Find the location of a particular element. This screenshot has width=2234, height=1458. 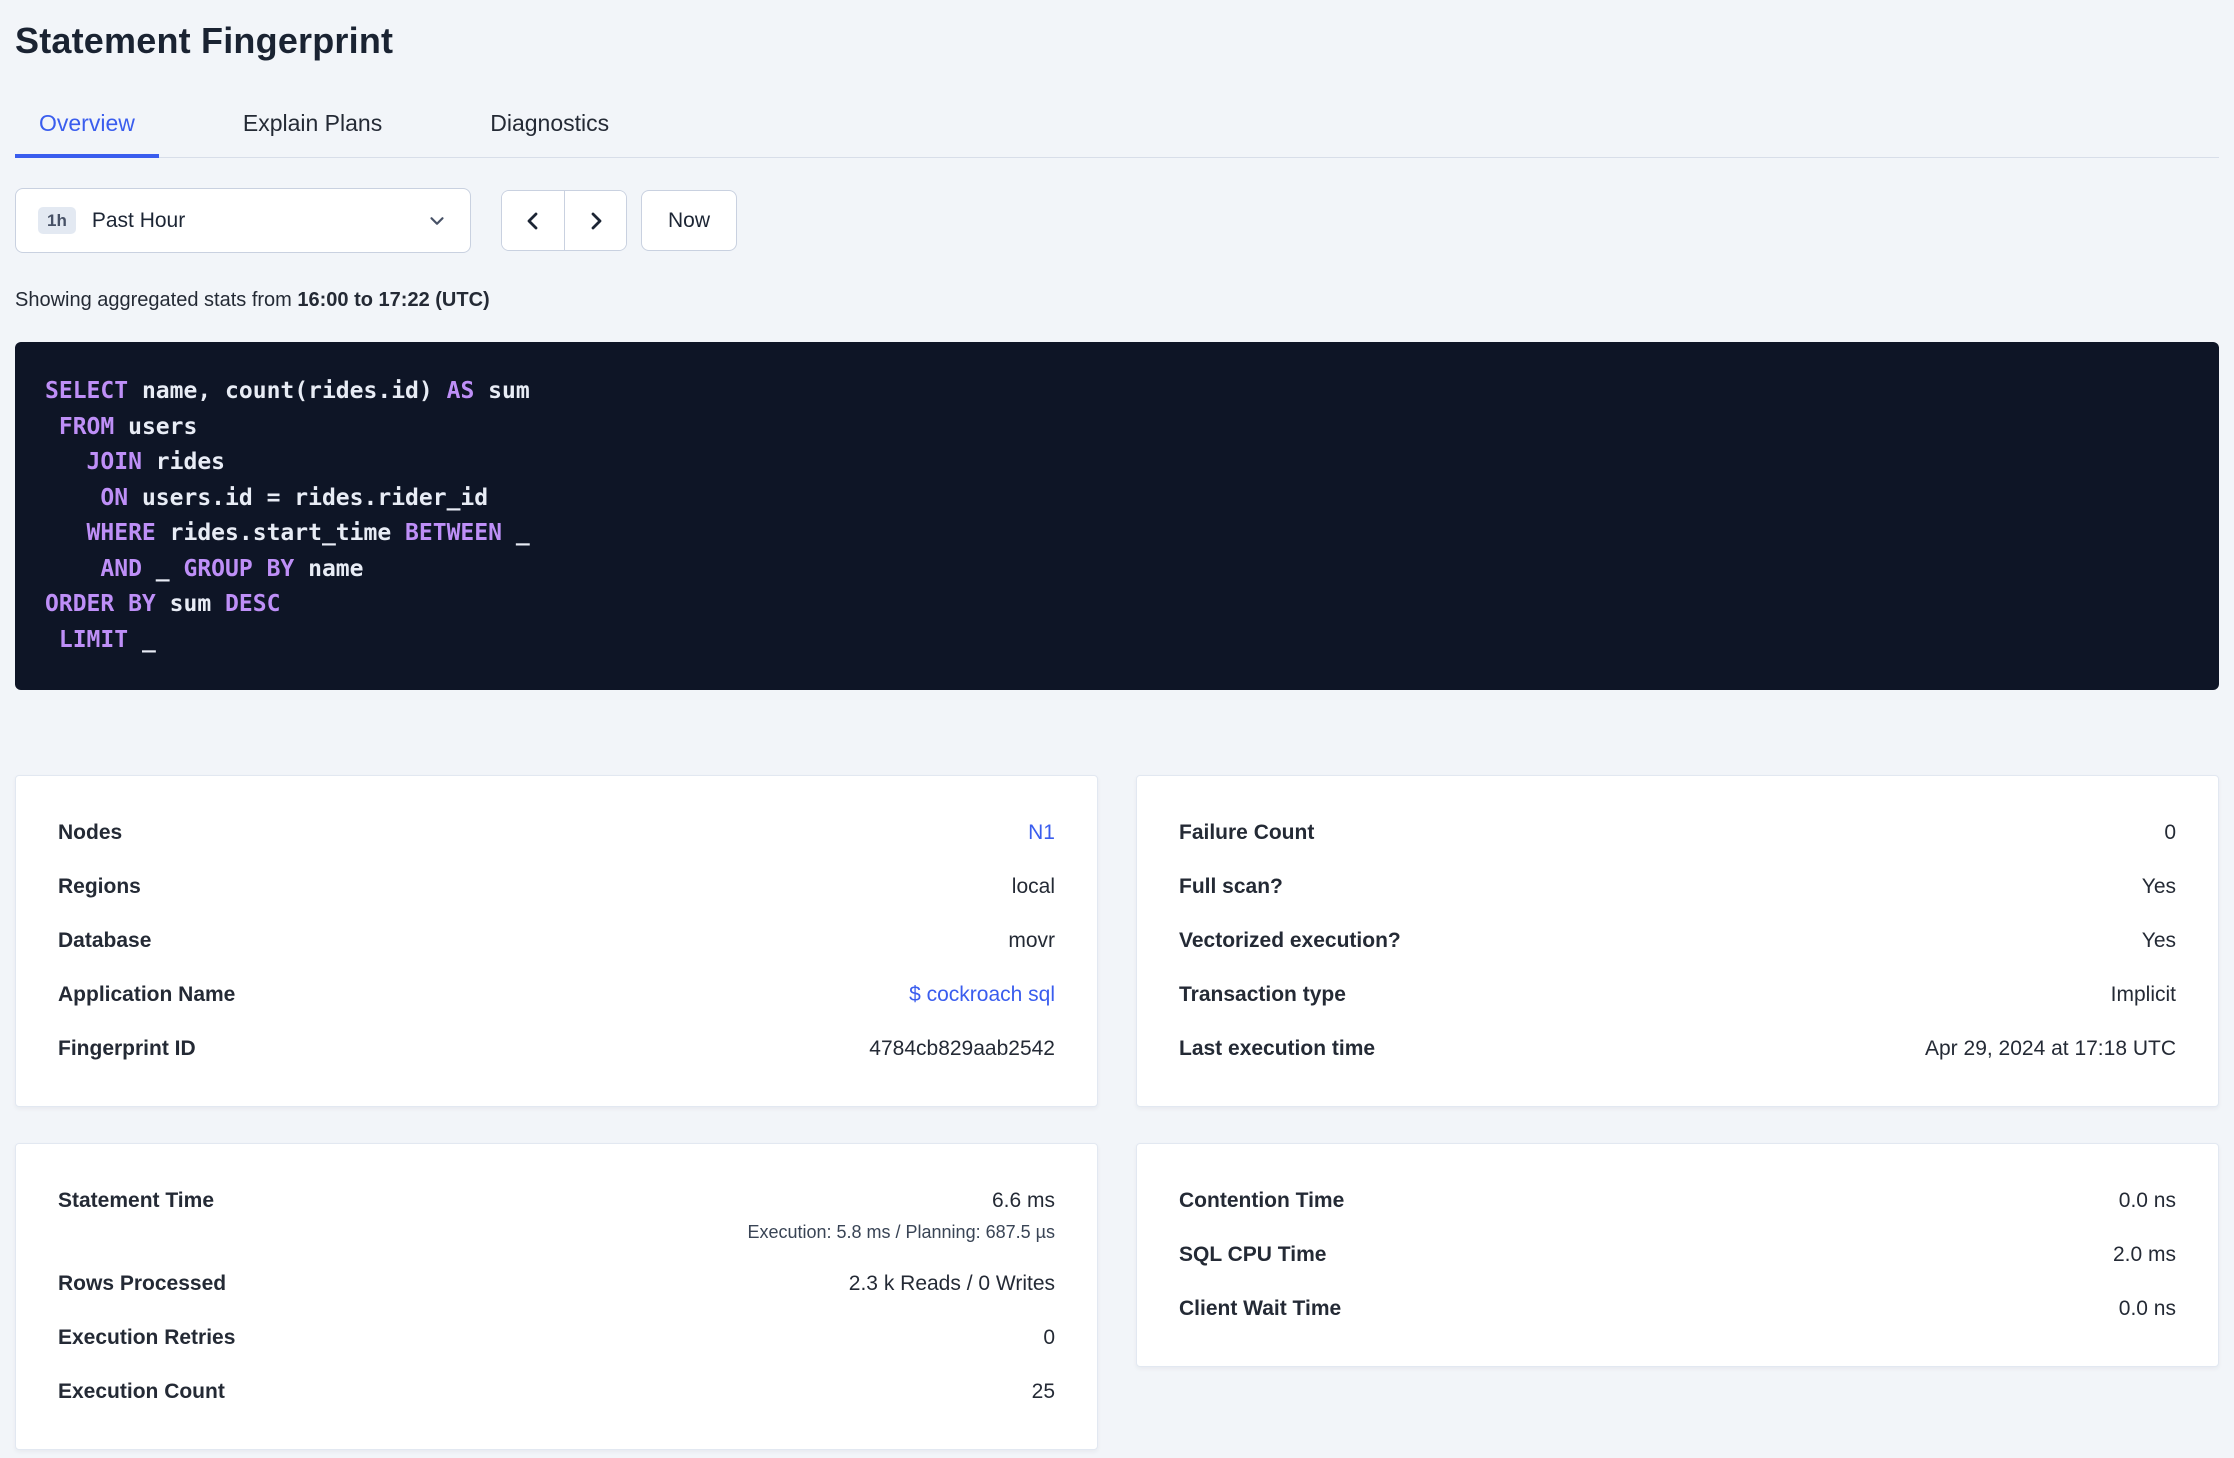

detail-row: Client Wait Time 0.0 ns is located at coordinates (1677, 1309).